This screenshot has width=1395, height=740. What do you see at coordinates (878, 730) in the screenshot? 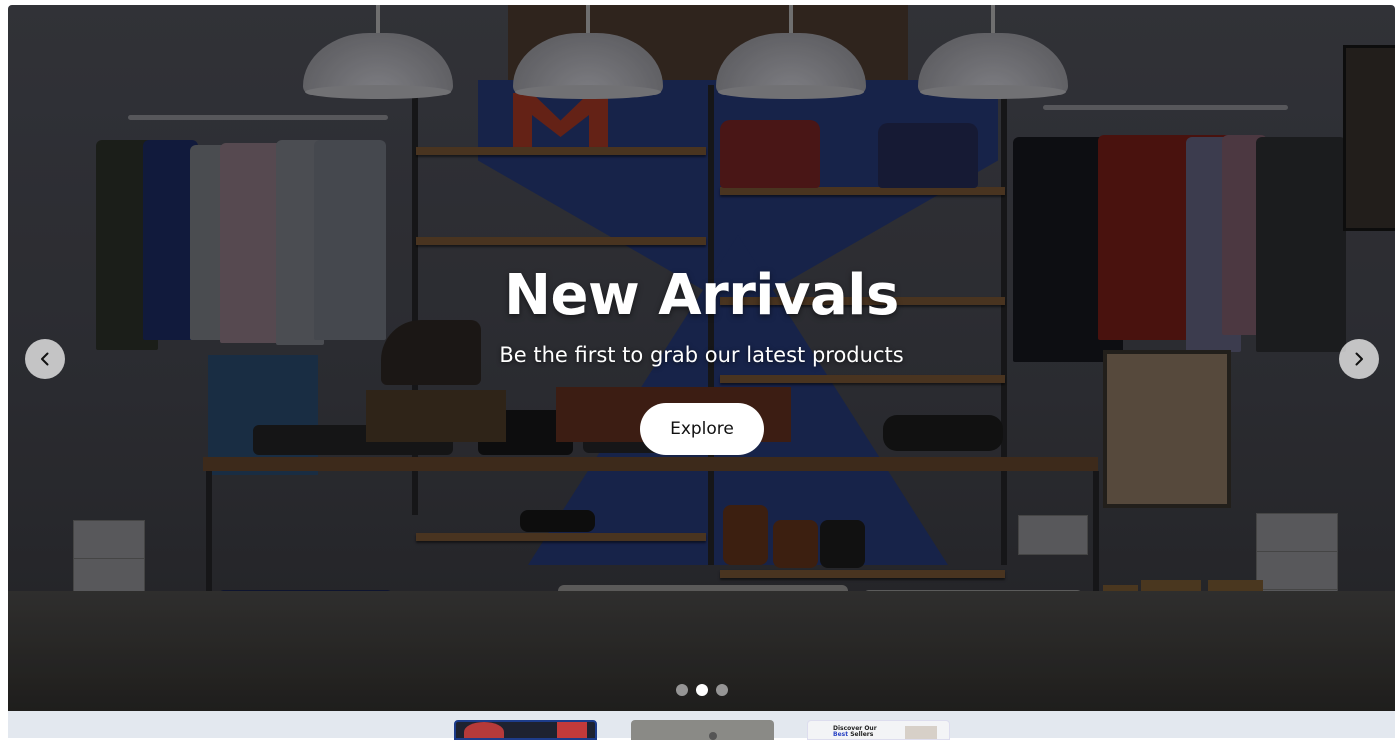
I see `thumbnail-3: Discover Our Best Sellers` at bounding box center [878, 730].